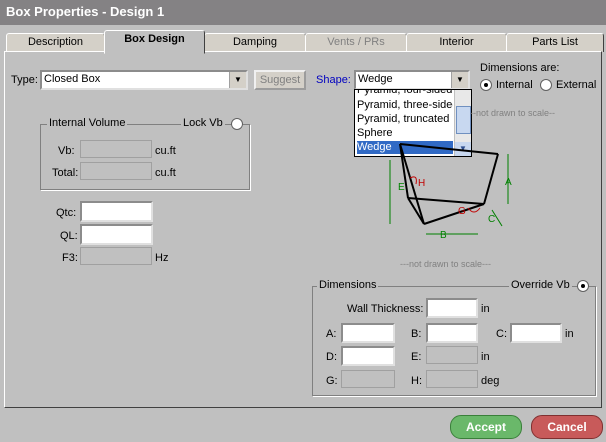  Describe the element at coordinates (331, 334) in the screenshot. I see `dim-a-label: A:` at that location.